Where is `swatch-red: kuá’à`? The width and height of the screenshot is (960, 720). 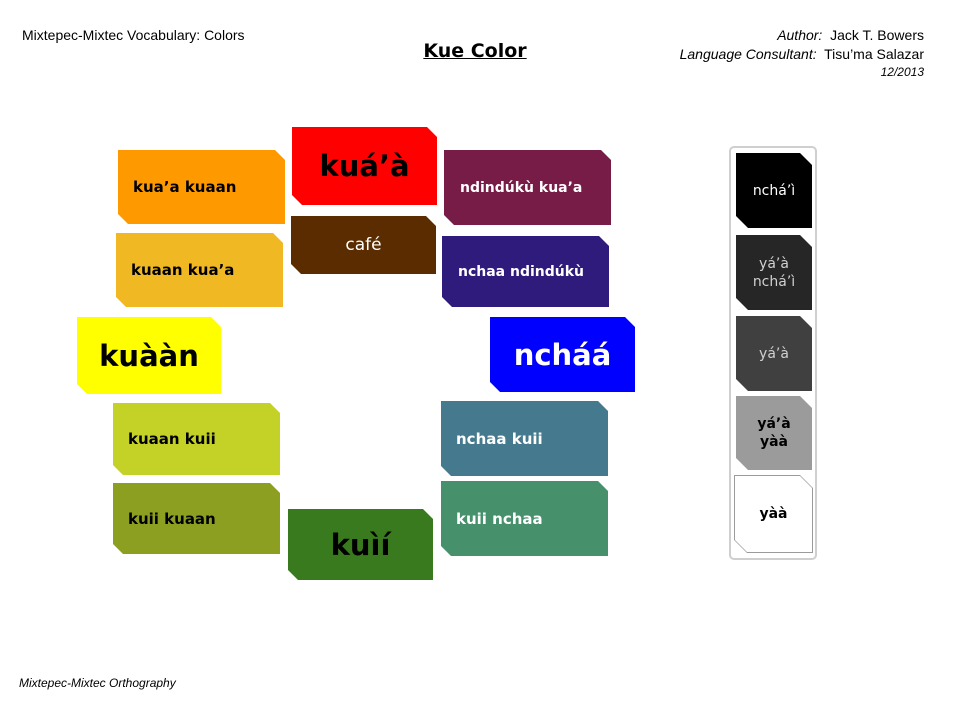
swatch-red: kuá’à is located at coordinates (364, 166).